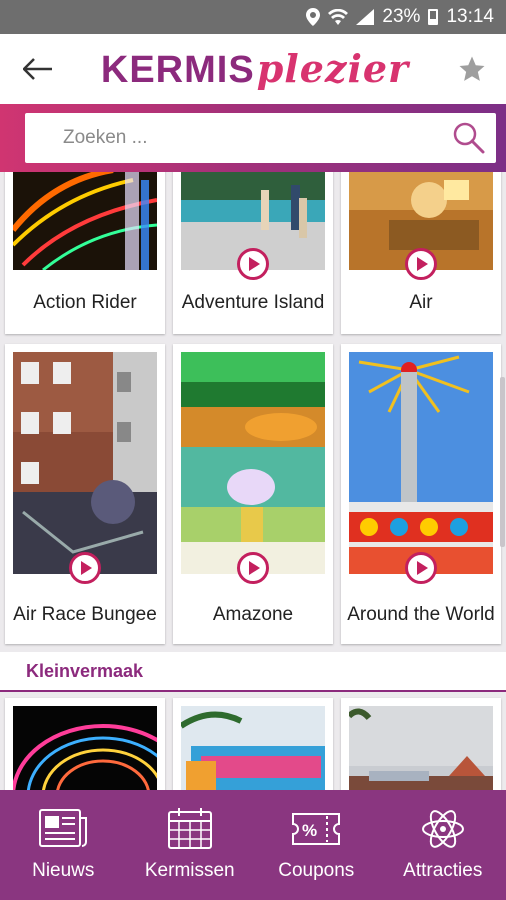  I want to click on search-input, so click(257, 138).